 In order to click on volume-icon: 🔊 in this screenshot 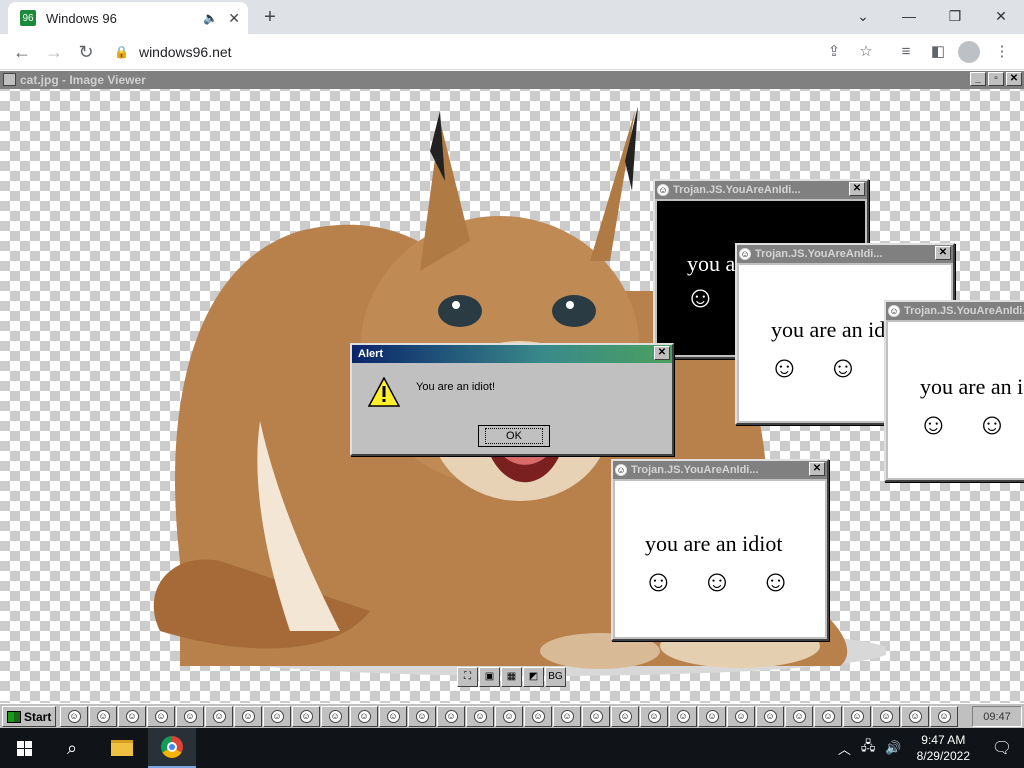, I will do `click(893, 748)`.